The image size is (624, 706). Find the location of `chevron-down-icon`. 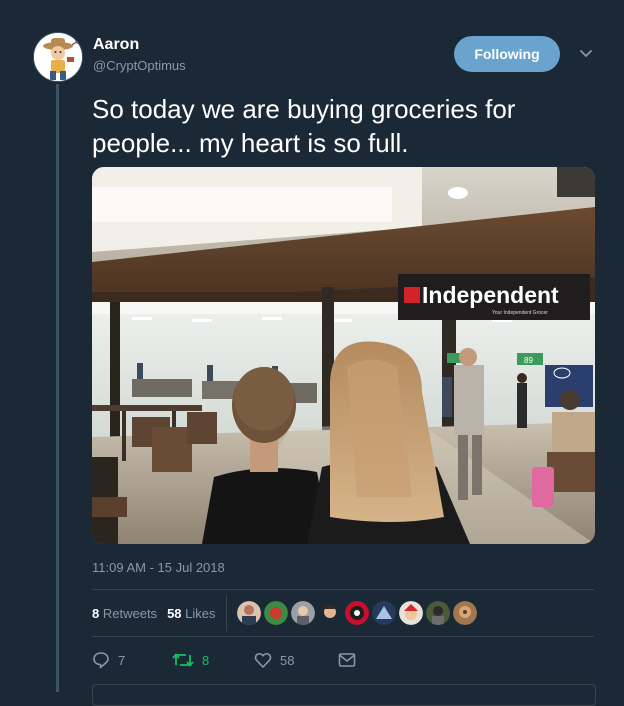

chevron-down-icon is located at coordinates (586, 54).